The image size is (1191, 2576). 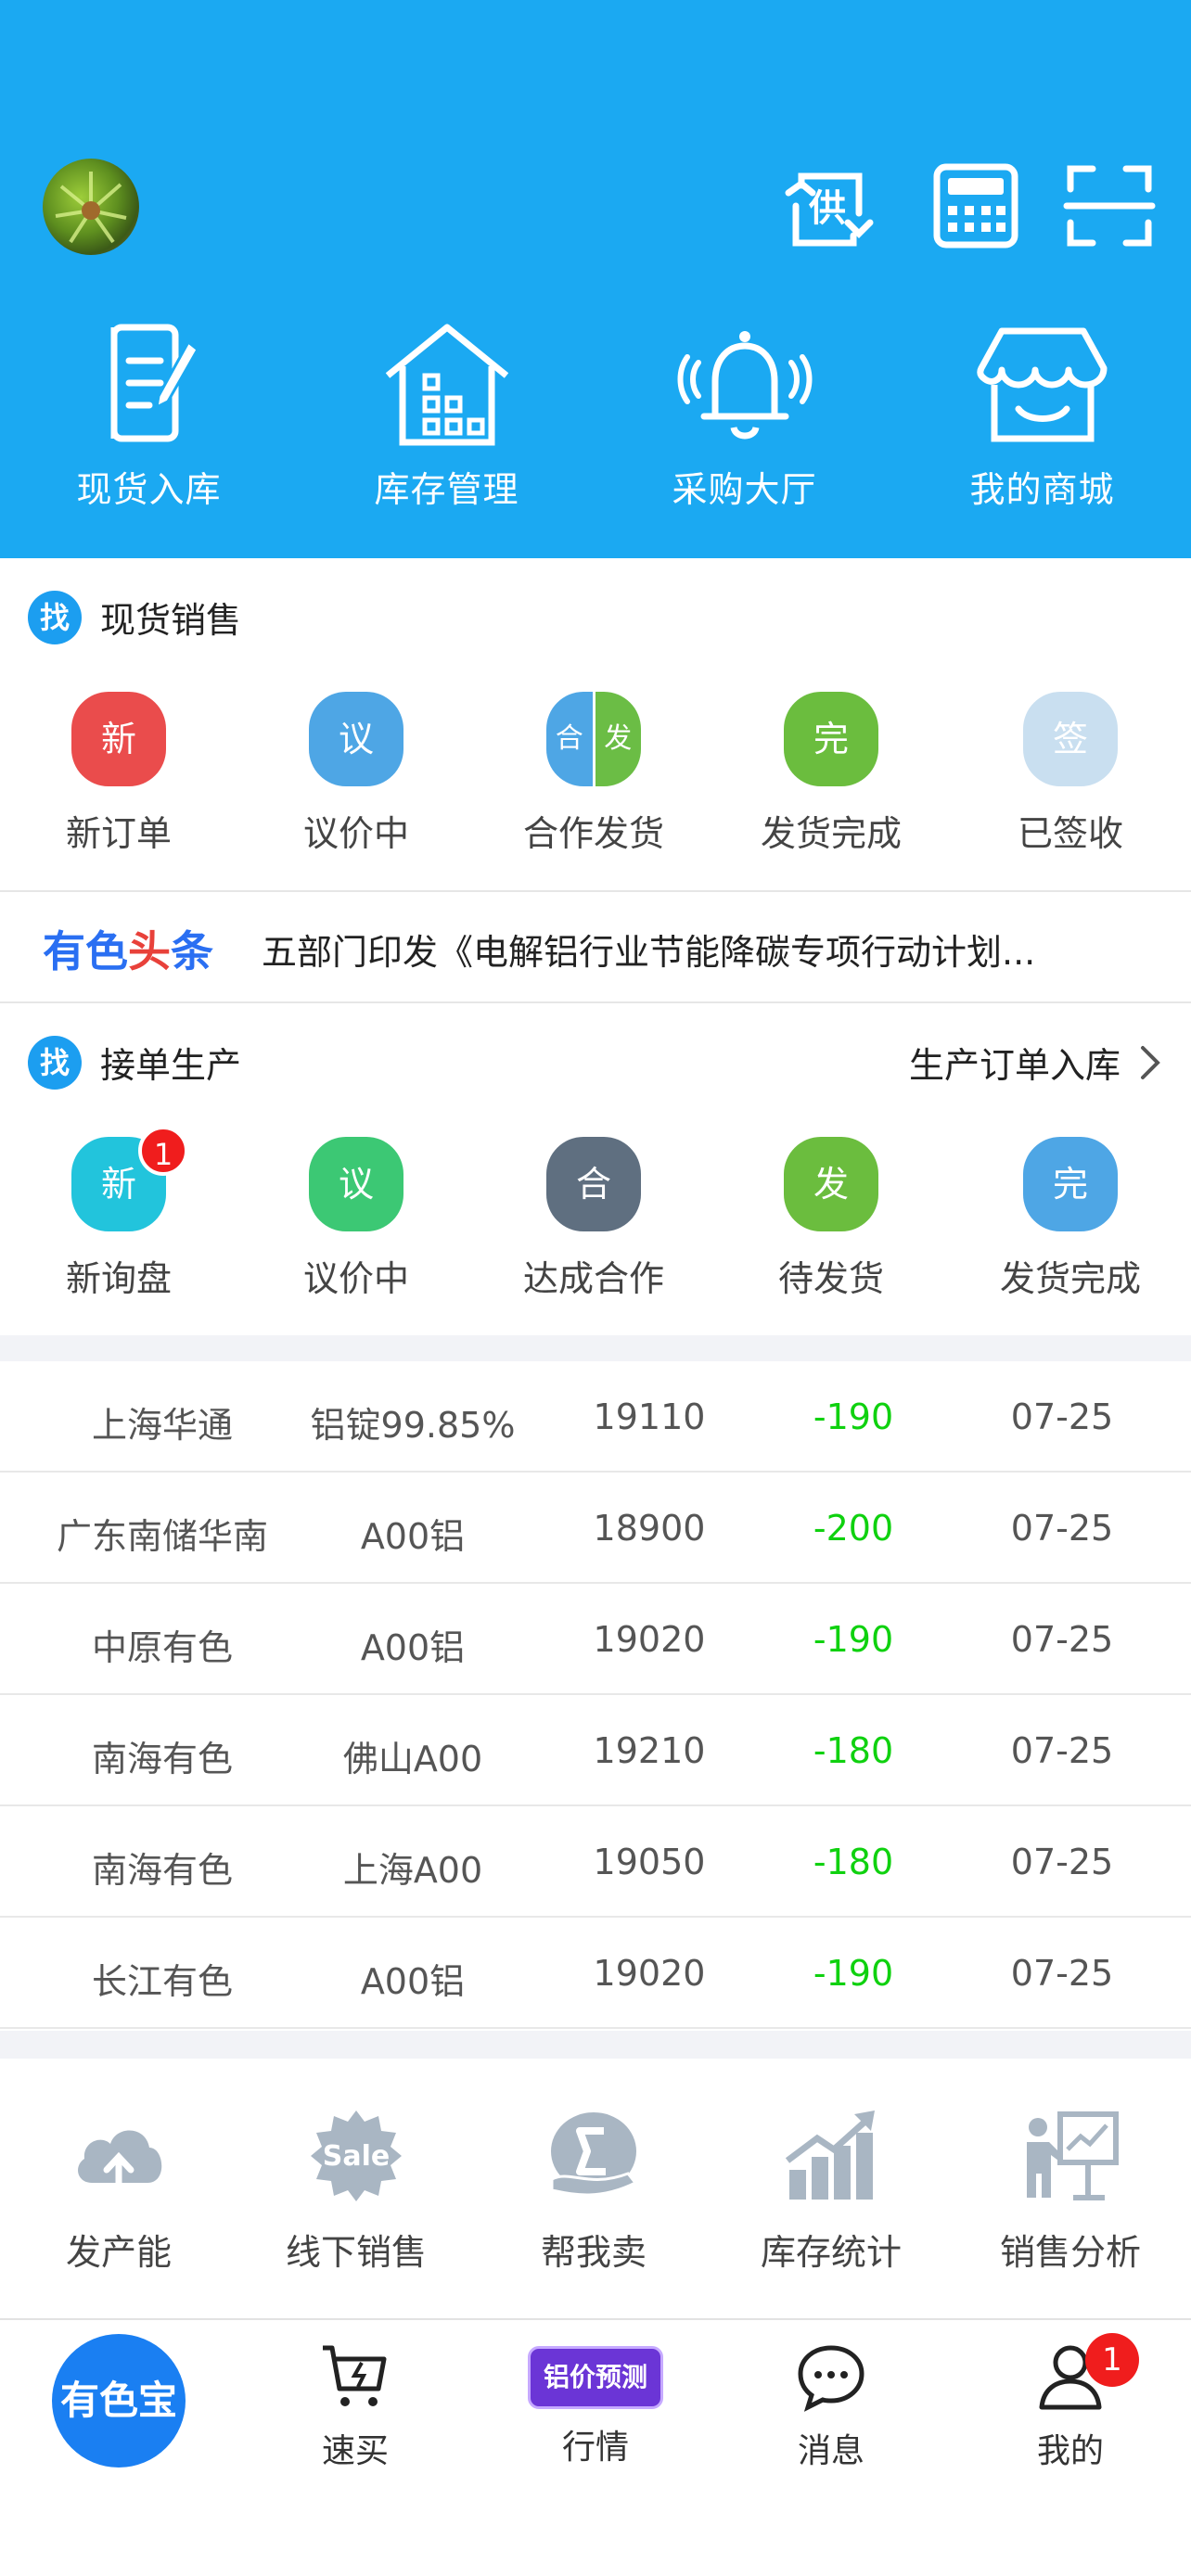 What do you see at coordinates (649, 1528) in the screenshot?
I see `price-cell: 18900` at bounding box center [649, 1528].